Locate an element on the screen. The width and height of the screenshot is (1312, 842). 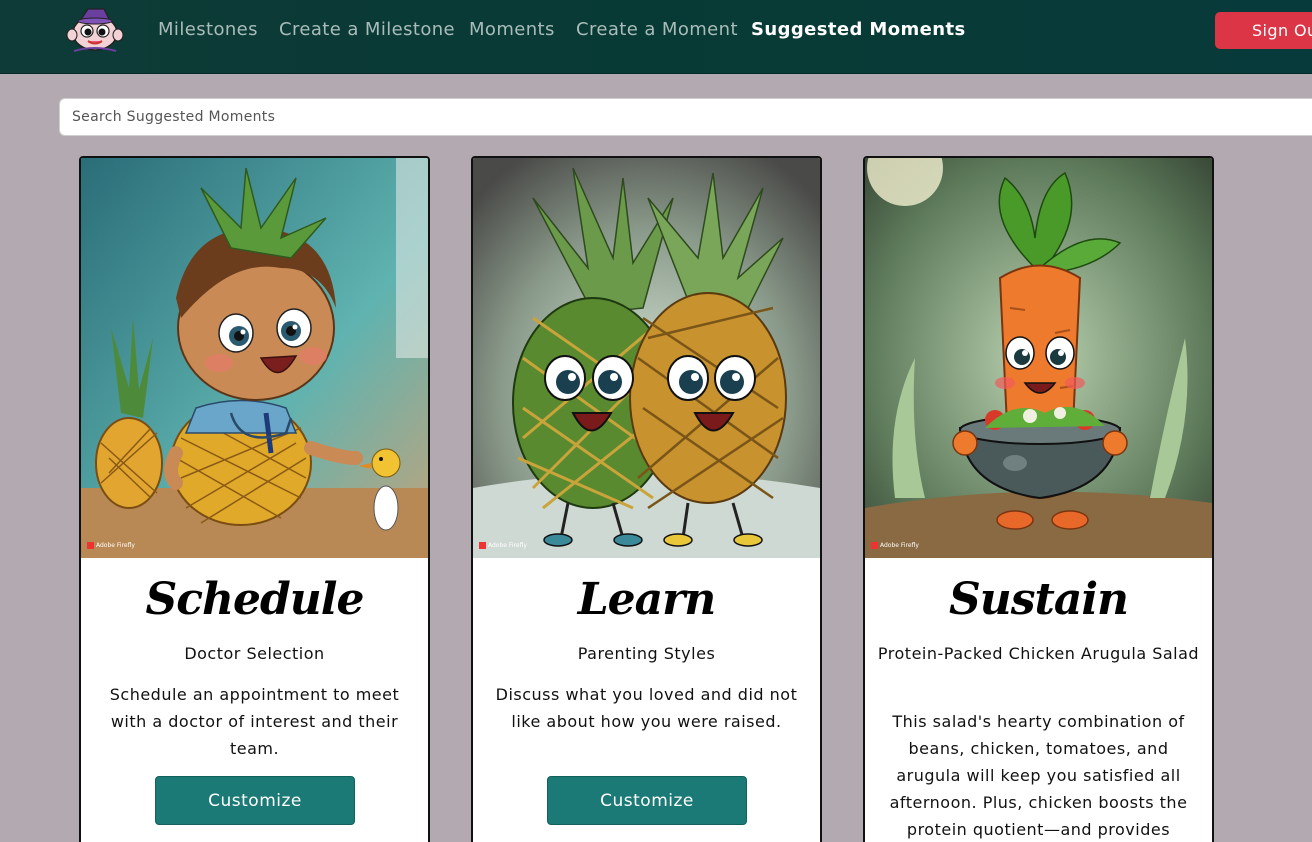
card-title: Sustain is located at coordinates (1038, 599).